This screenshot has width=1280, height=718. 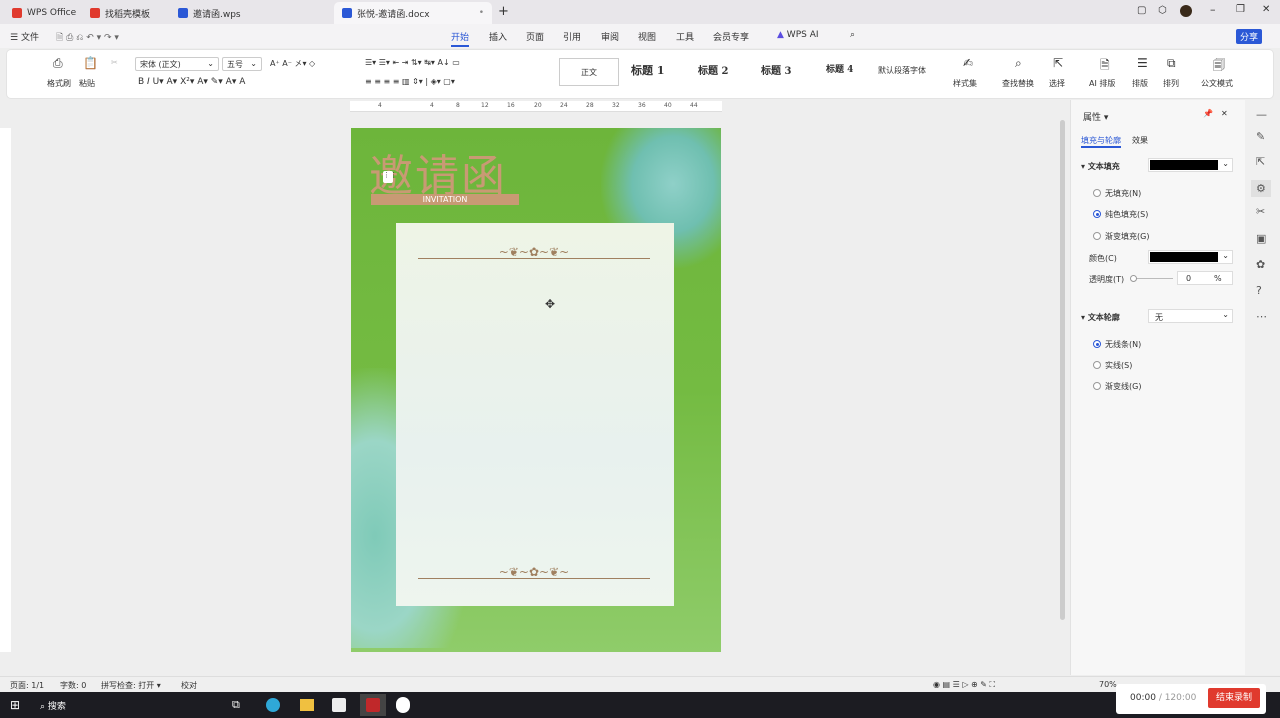 I want to click on tab-invitation-docx: 张悦-邀请函.docx •, so click(x=413, y=13).